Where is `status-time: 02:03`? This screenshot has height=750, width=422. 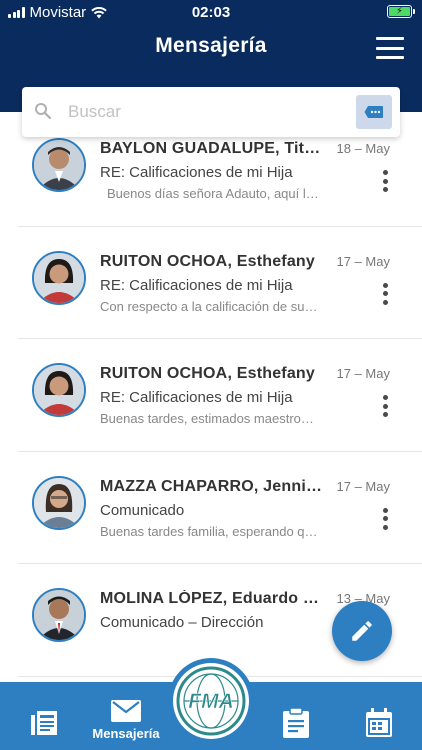 status-time: 02:03 is located at coordinates (211, 12).